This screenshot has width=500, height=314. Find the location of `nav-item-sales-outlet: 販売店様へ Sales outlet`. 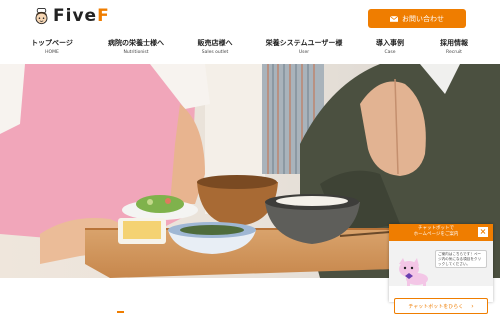

nav-item-sales-outlet: 販売店様へ Sales outlet is located at coordinates (215, 47).